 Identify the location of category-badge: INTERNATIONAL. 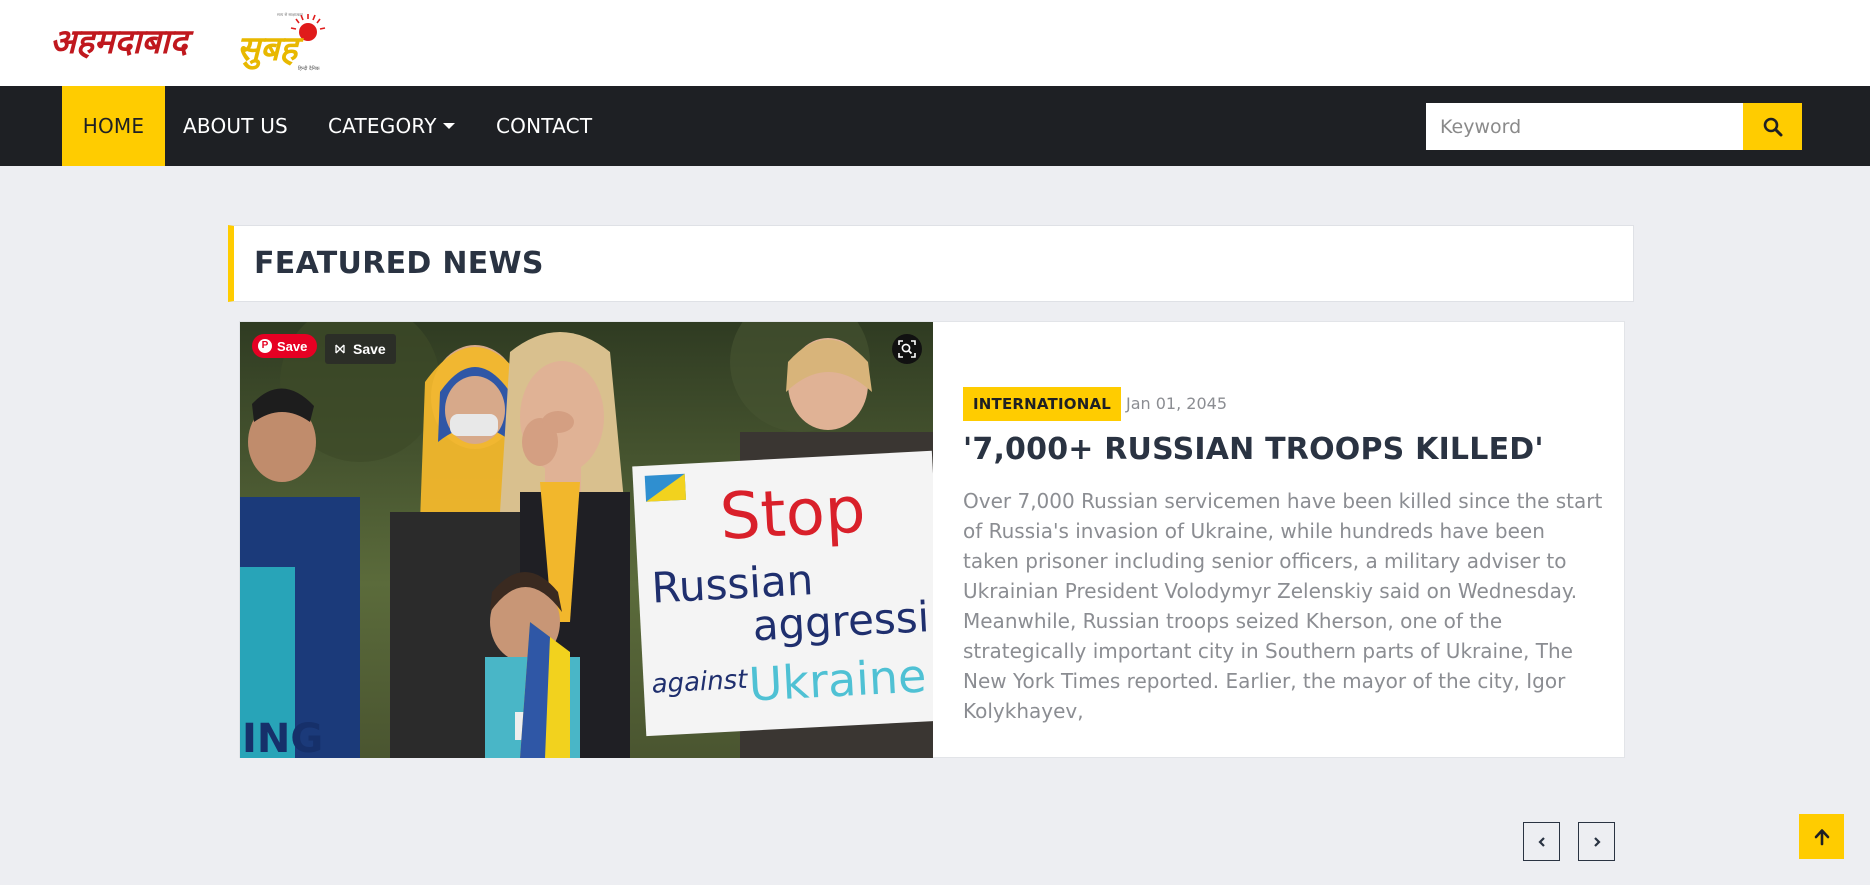
(1042, 404).